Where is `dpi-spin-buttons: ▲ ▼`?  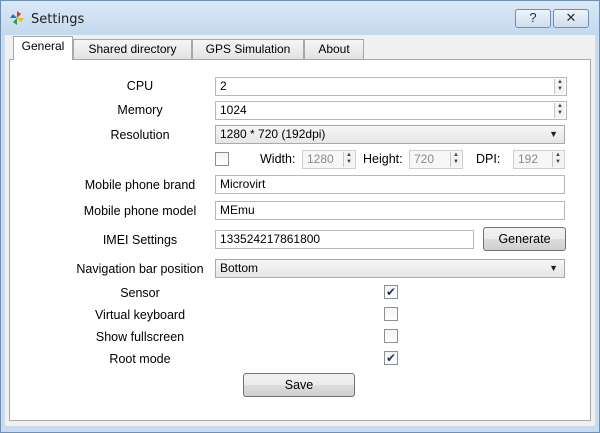 dpi-spin-buttons: ▲ ▼ is located at coordinates (557, 159).